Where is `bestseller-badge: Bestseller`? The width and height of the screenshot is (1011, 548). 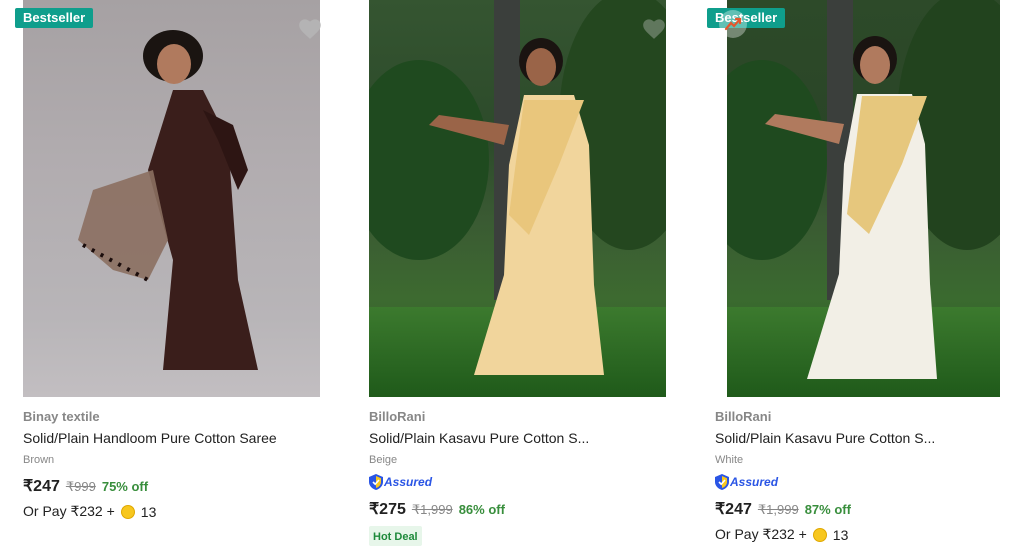
bestseller-badge: Bestseller is located at coordinates (54, 18).